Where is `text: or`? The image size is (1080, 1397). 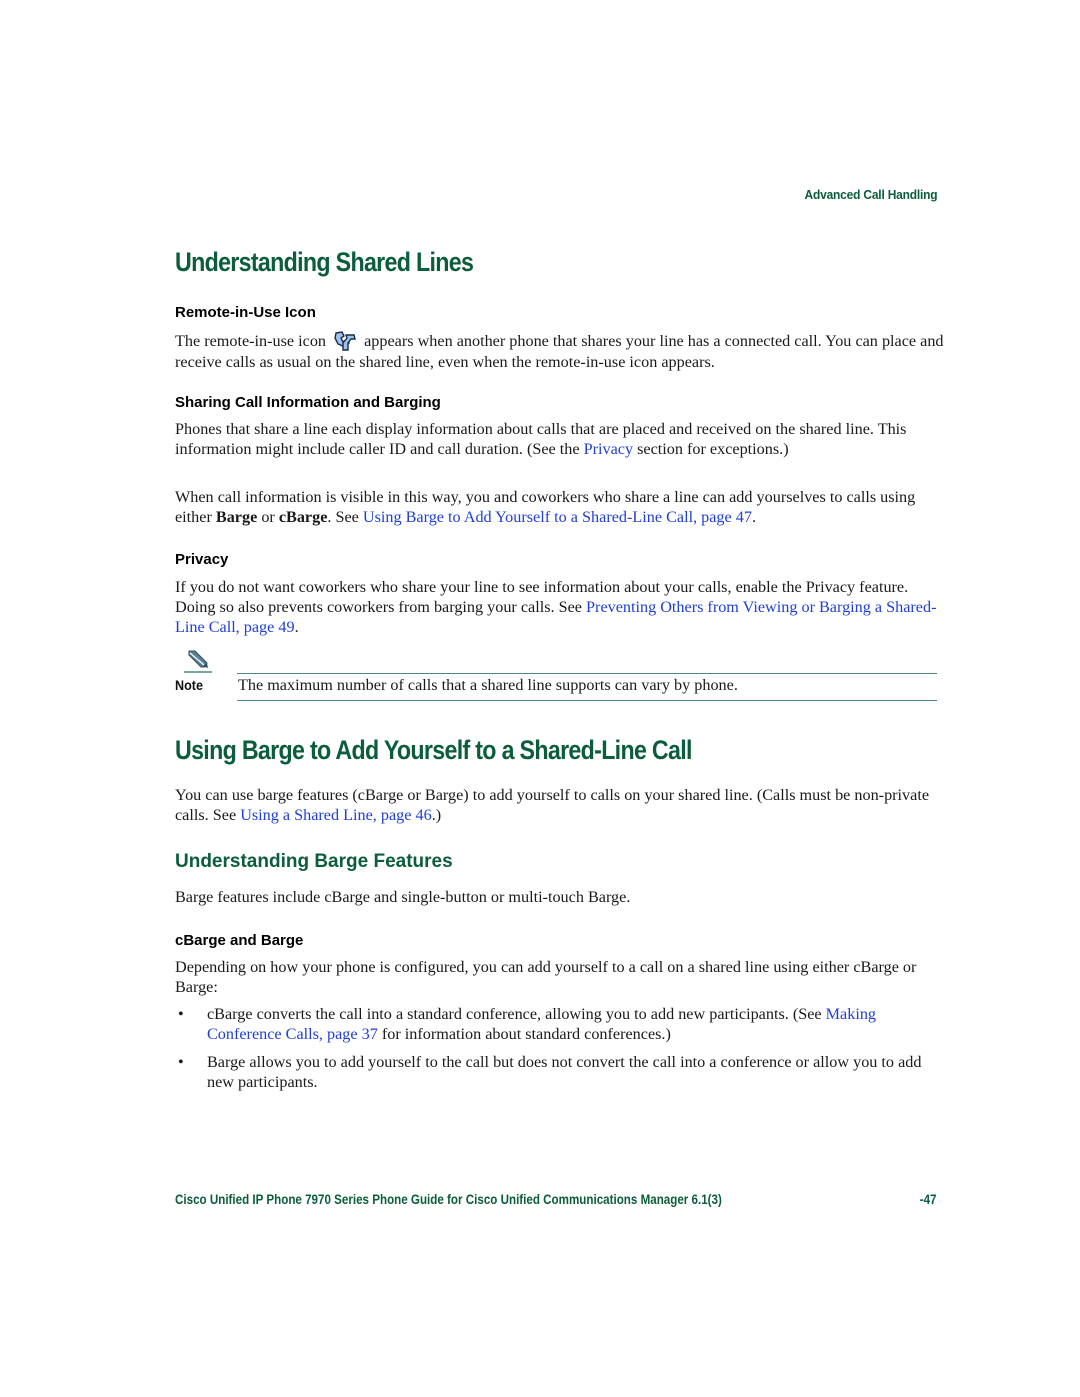
text: or is located at coordinates (268, 517).